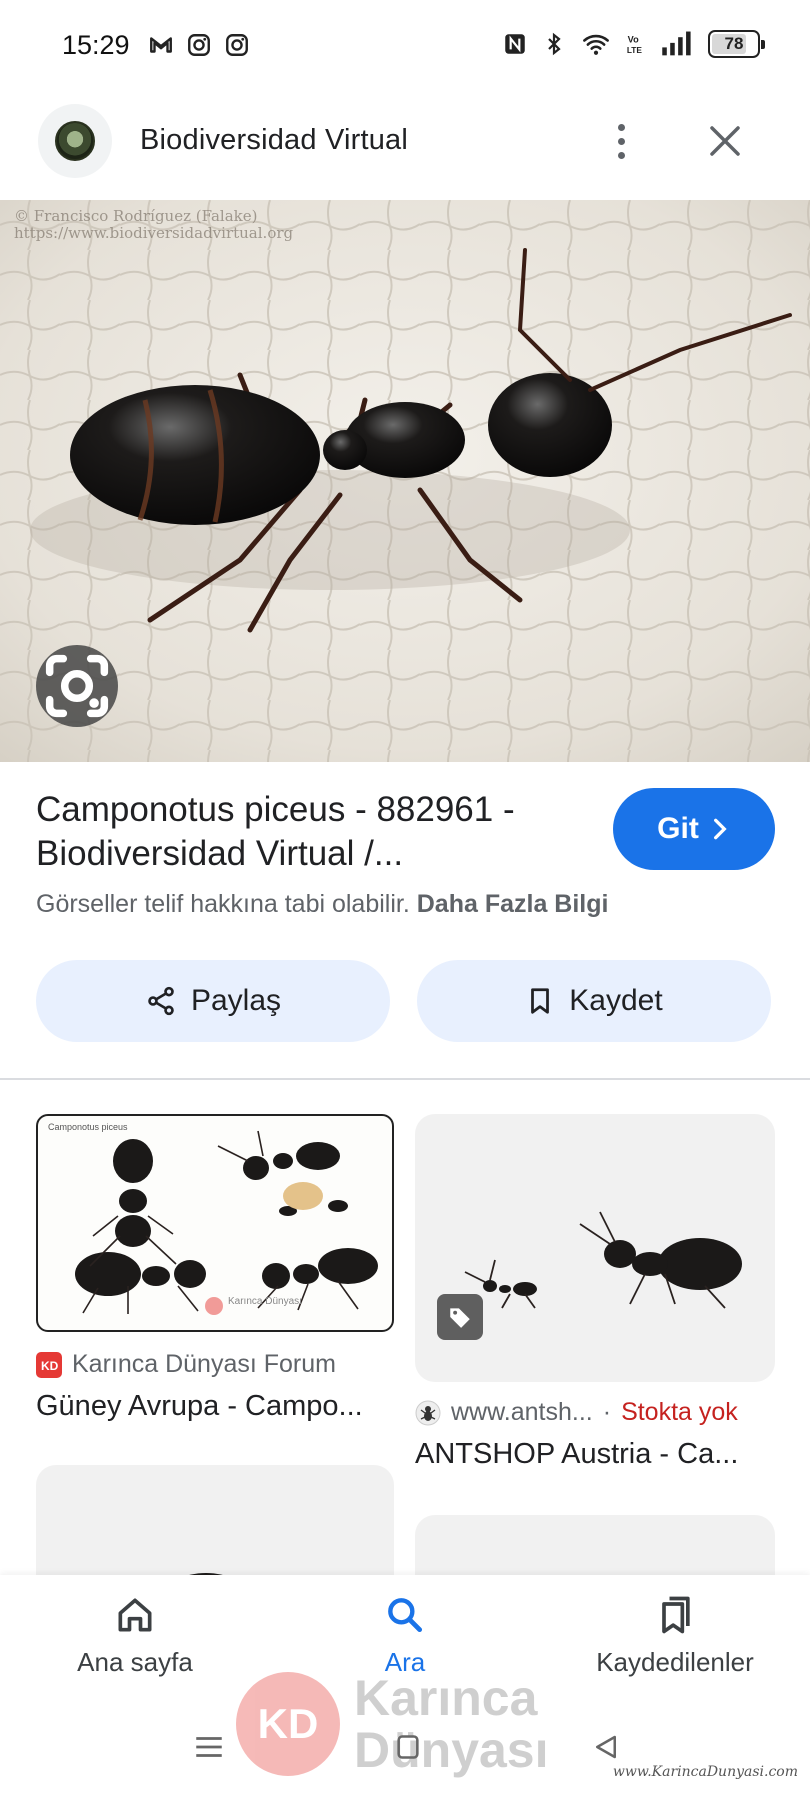 Image resolution: width=810 pixels, height=1800 pixels. What do you see at coordinates (515, 44) in the screenshot?
I see `nfc-icon` at bounding box center [515, 44].